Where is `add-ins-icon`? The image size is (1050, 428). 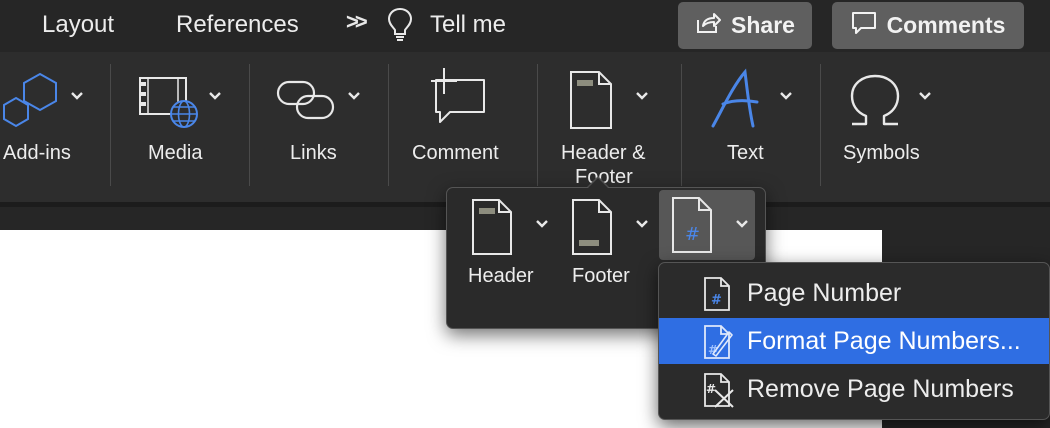 add-ins-icon is located at coordinates (31, 102).